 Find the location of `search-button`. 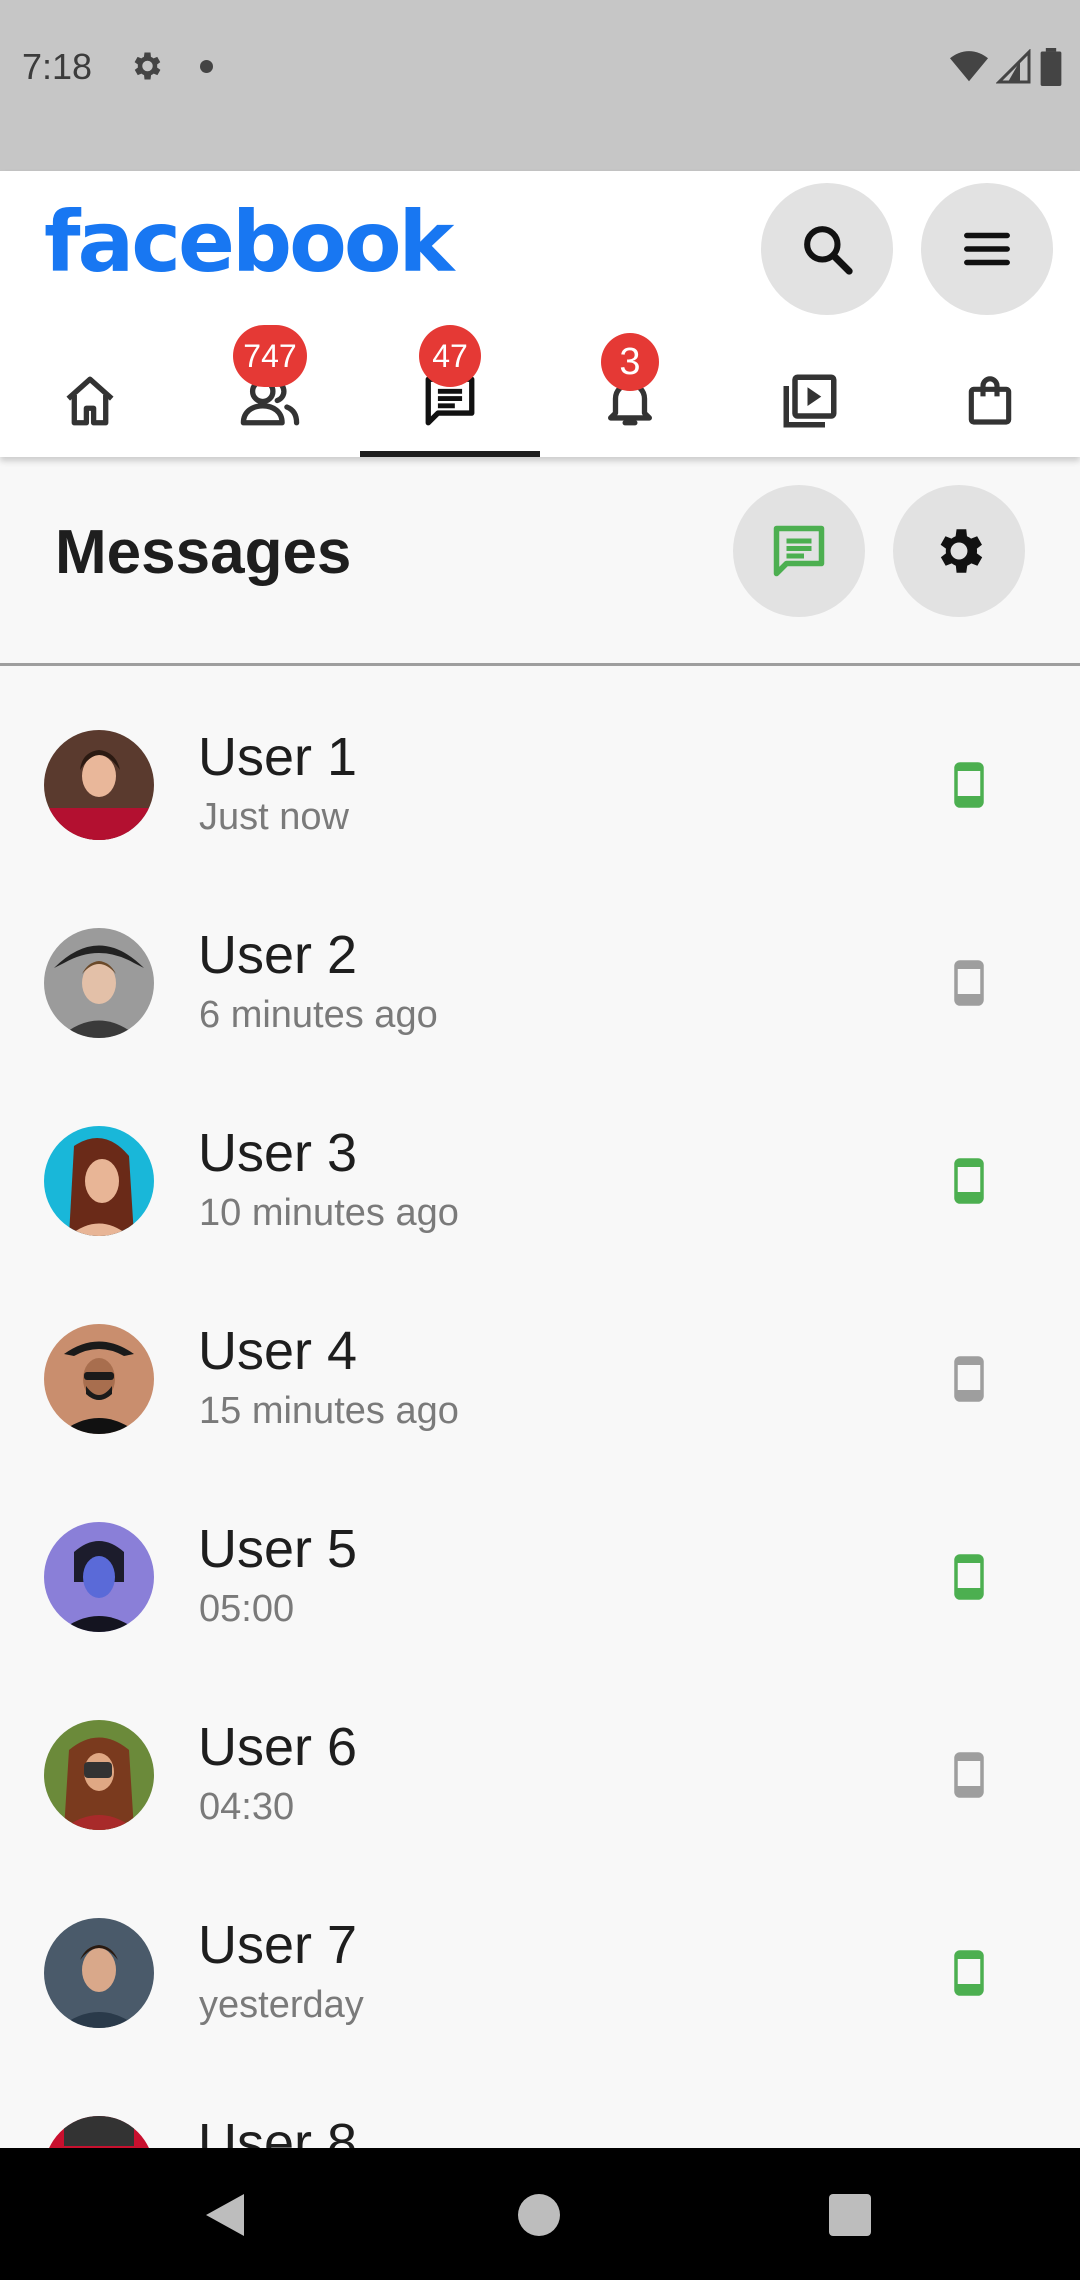

search-button is located at coordinates (827, 249).